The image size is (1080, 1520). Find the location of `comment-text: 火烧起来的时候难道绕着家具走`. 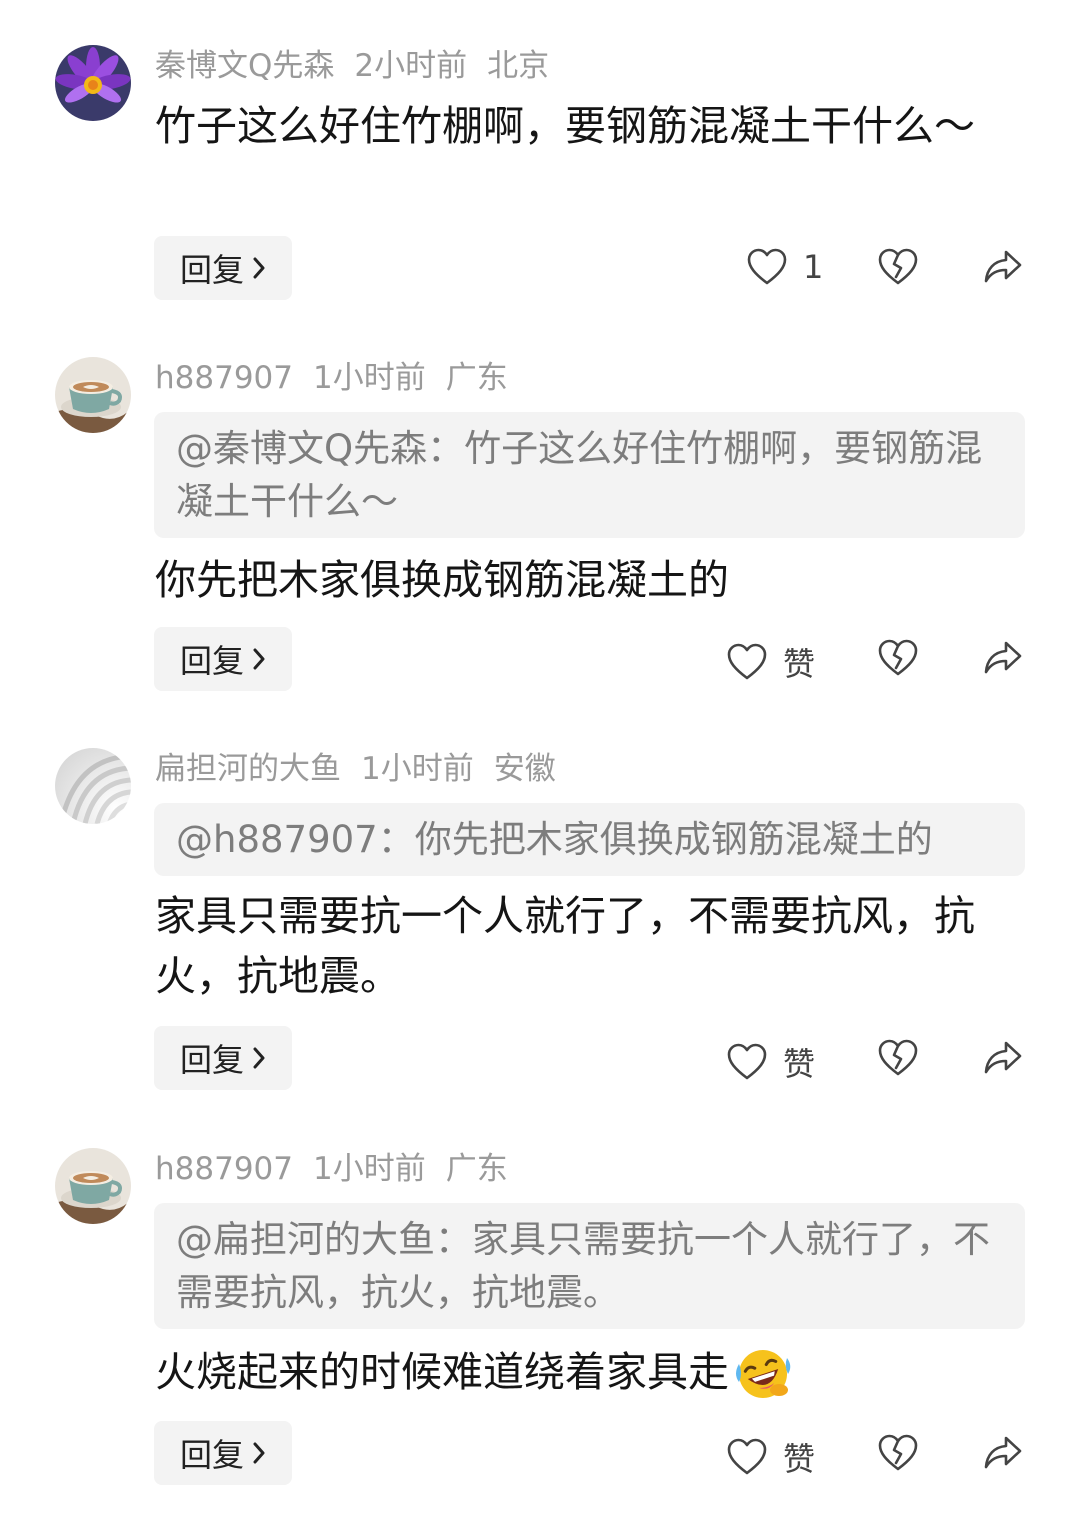

comment-text: 火烧起来的时候难道绕着家具走 is located at coordinates (590, 1372).